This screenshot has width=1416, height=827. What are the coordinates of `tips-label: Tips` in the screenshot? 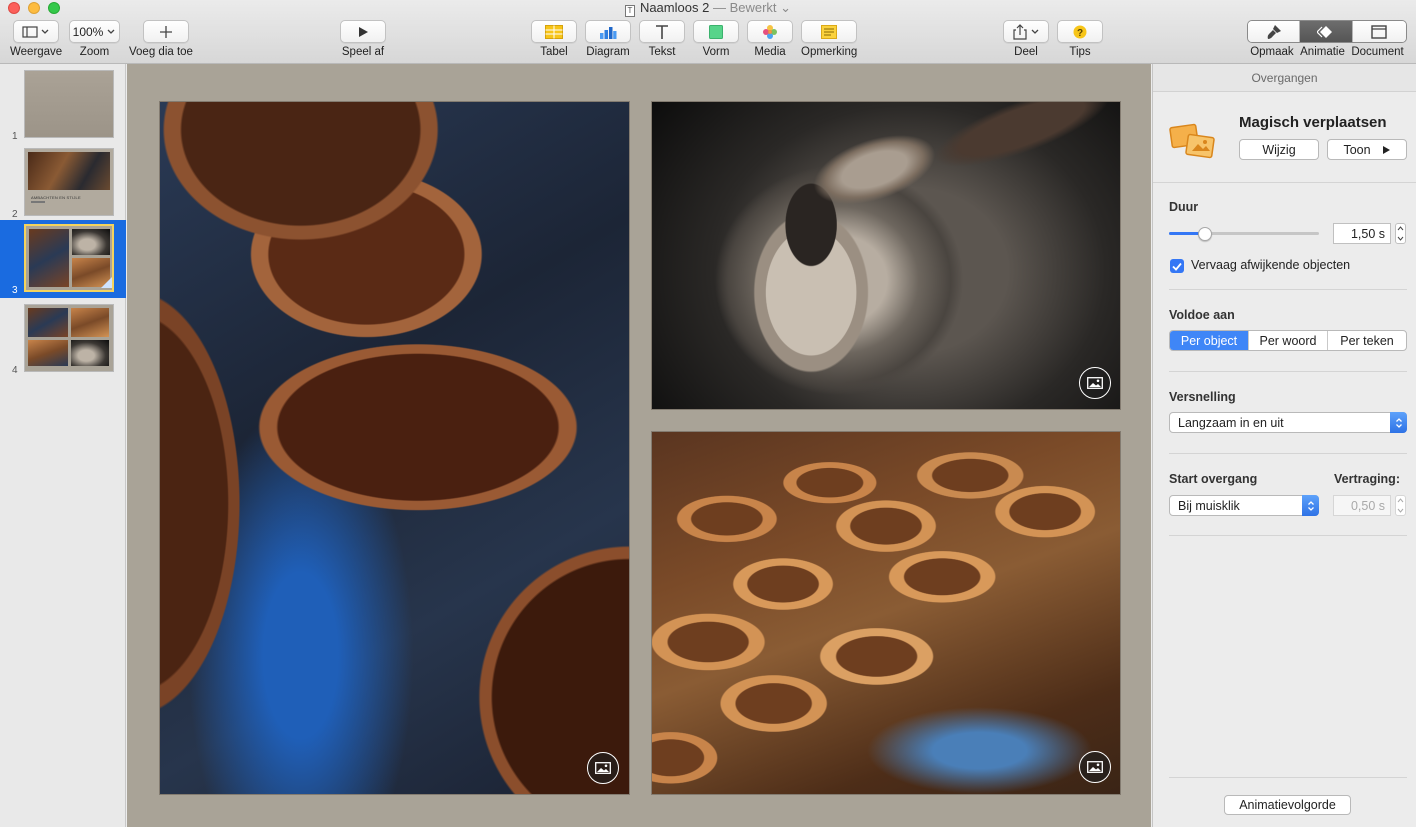 It's located at (1080, 52).